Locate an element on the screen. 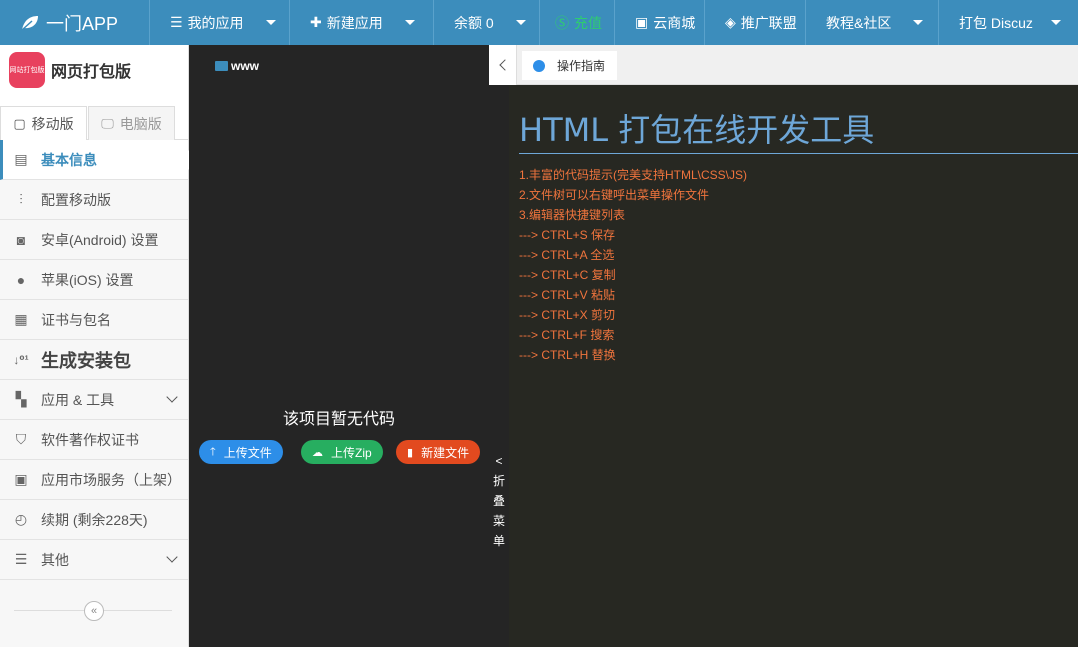 The image size is (1078, 647). sidebar-item-android: ◙ 安卓(Android) 设置 is located at coordinates (94, 240).